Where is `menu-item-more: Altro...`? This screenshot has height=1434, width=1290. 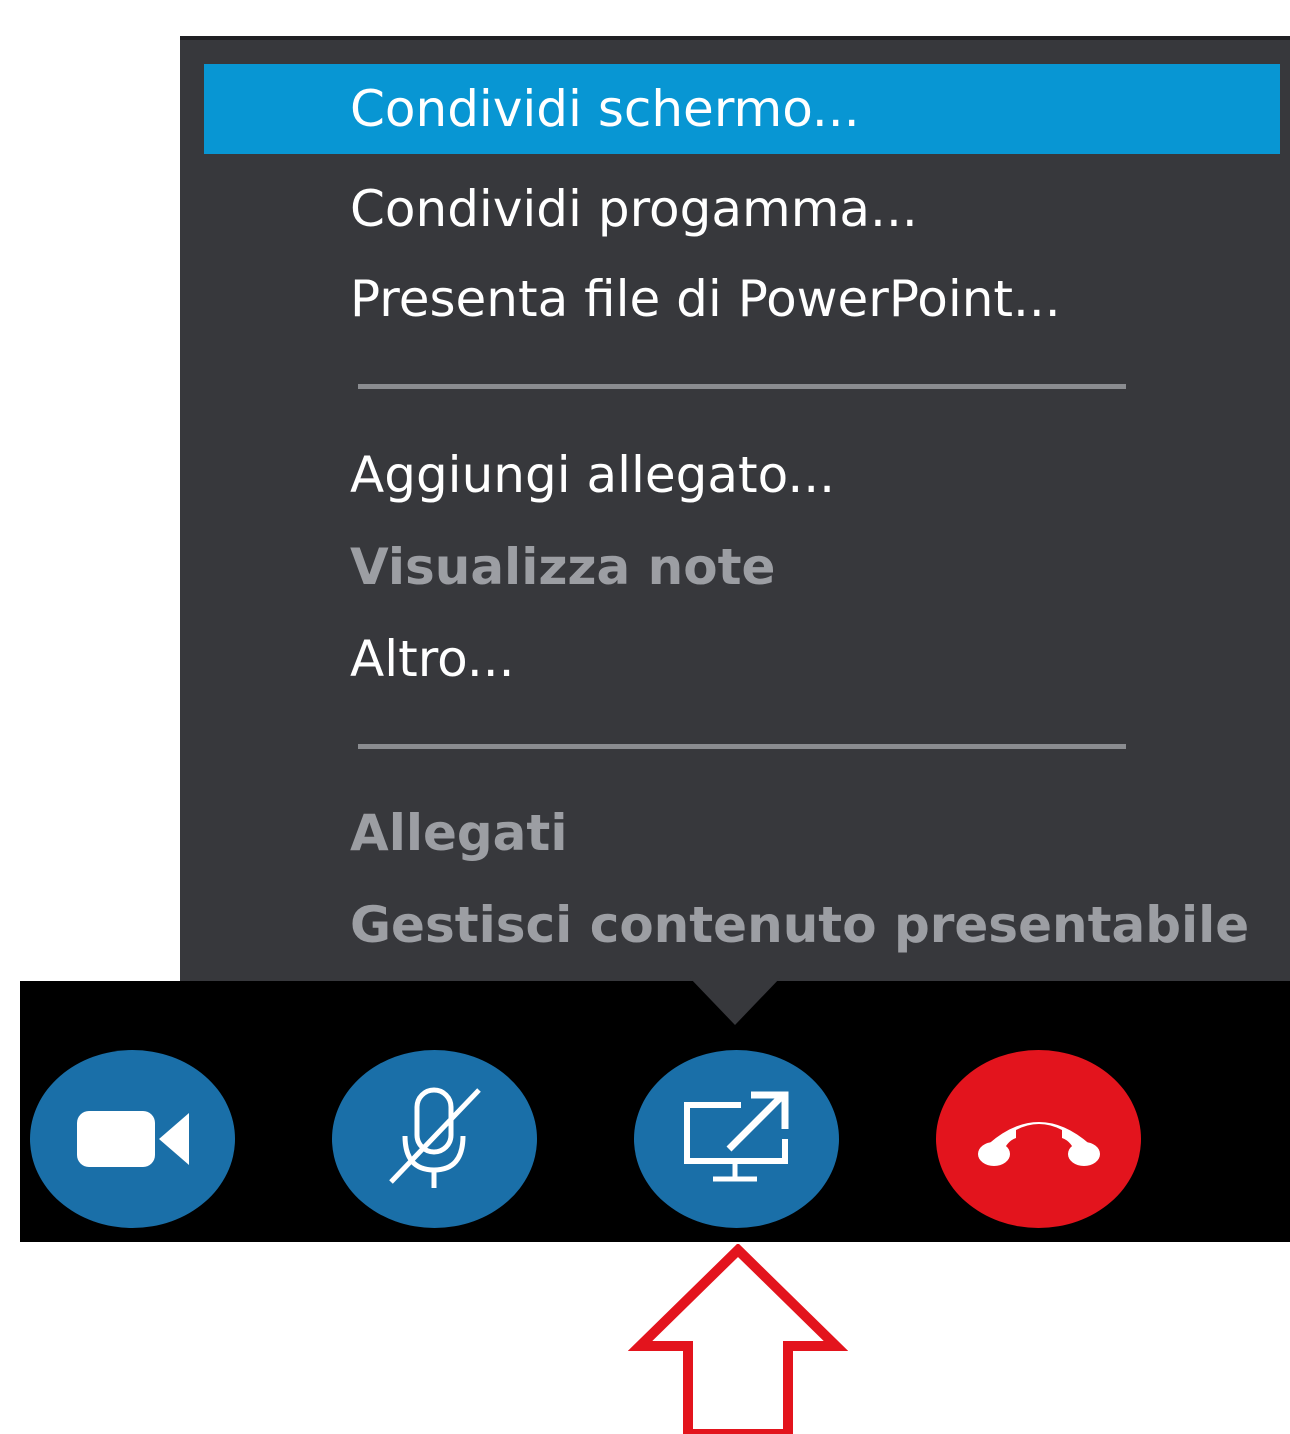
menu-item-more: Altro... is located at coordinates (432, 659).